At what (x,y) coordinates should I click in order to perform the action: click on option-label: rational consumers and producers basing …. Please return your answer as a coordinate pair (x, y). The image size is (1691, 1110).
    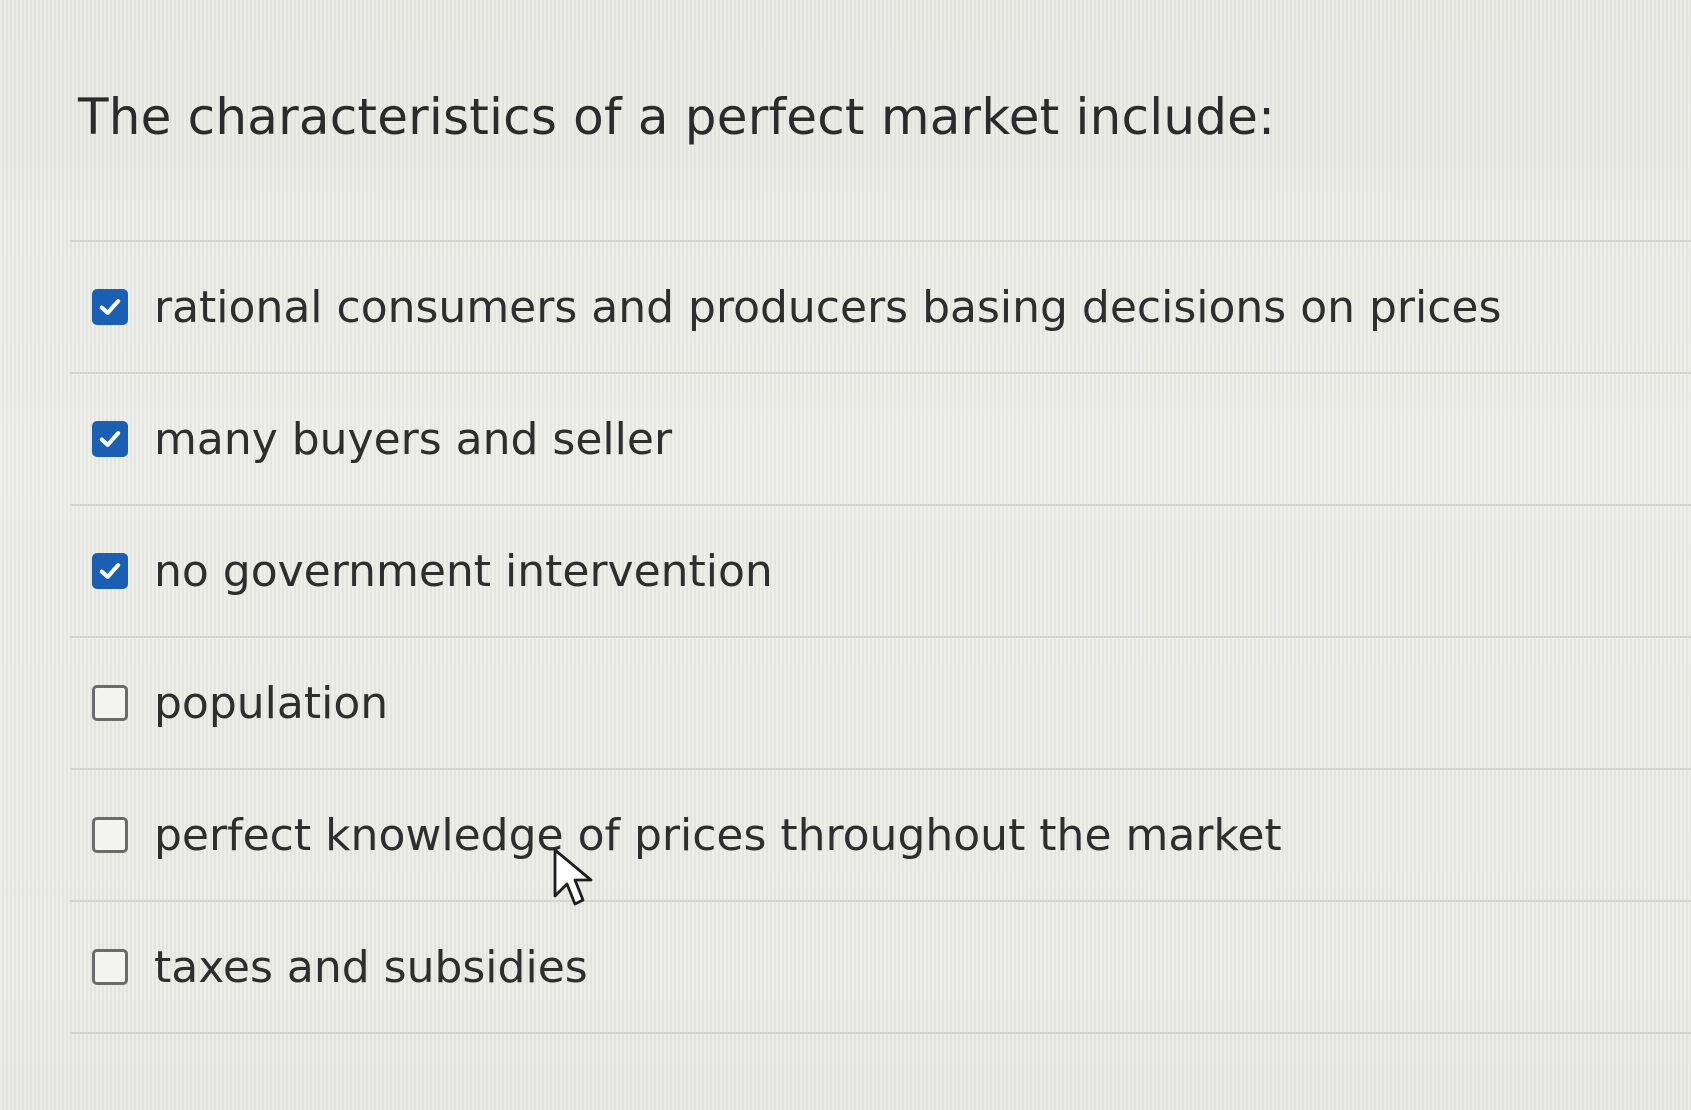
    Looking at the image, I should click on (828, 307).